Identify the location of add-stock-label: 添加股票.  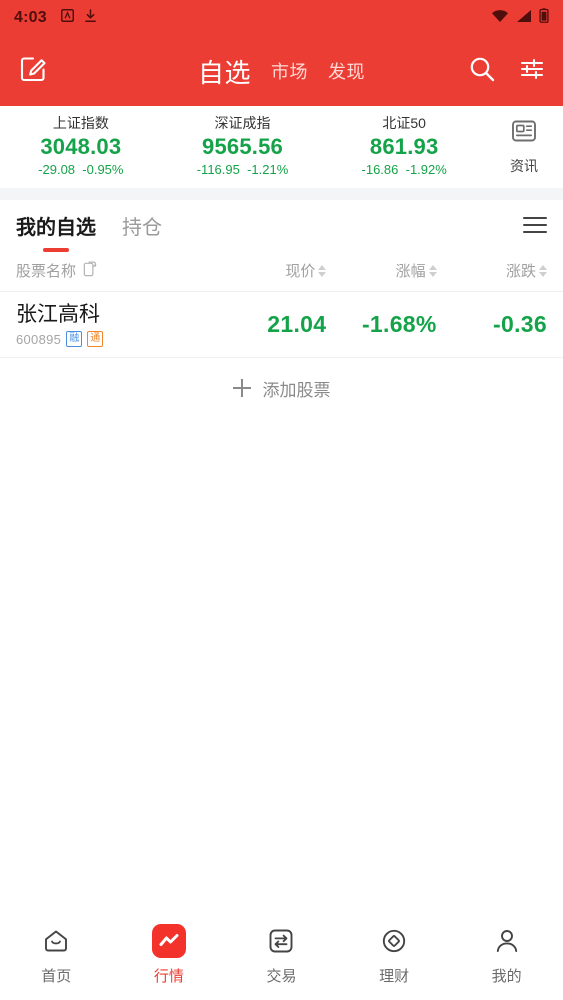
(296, 390).